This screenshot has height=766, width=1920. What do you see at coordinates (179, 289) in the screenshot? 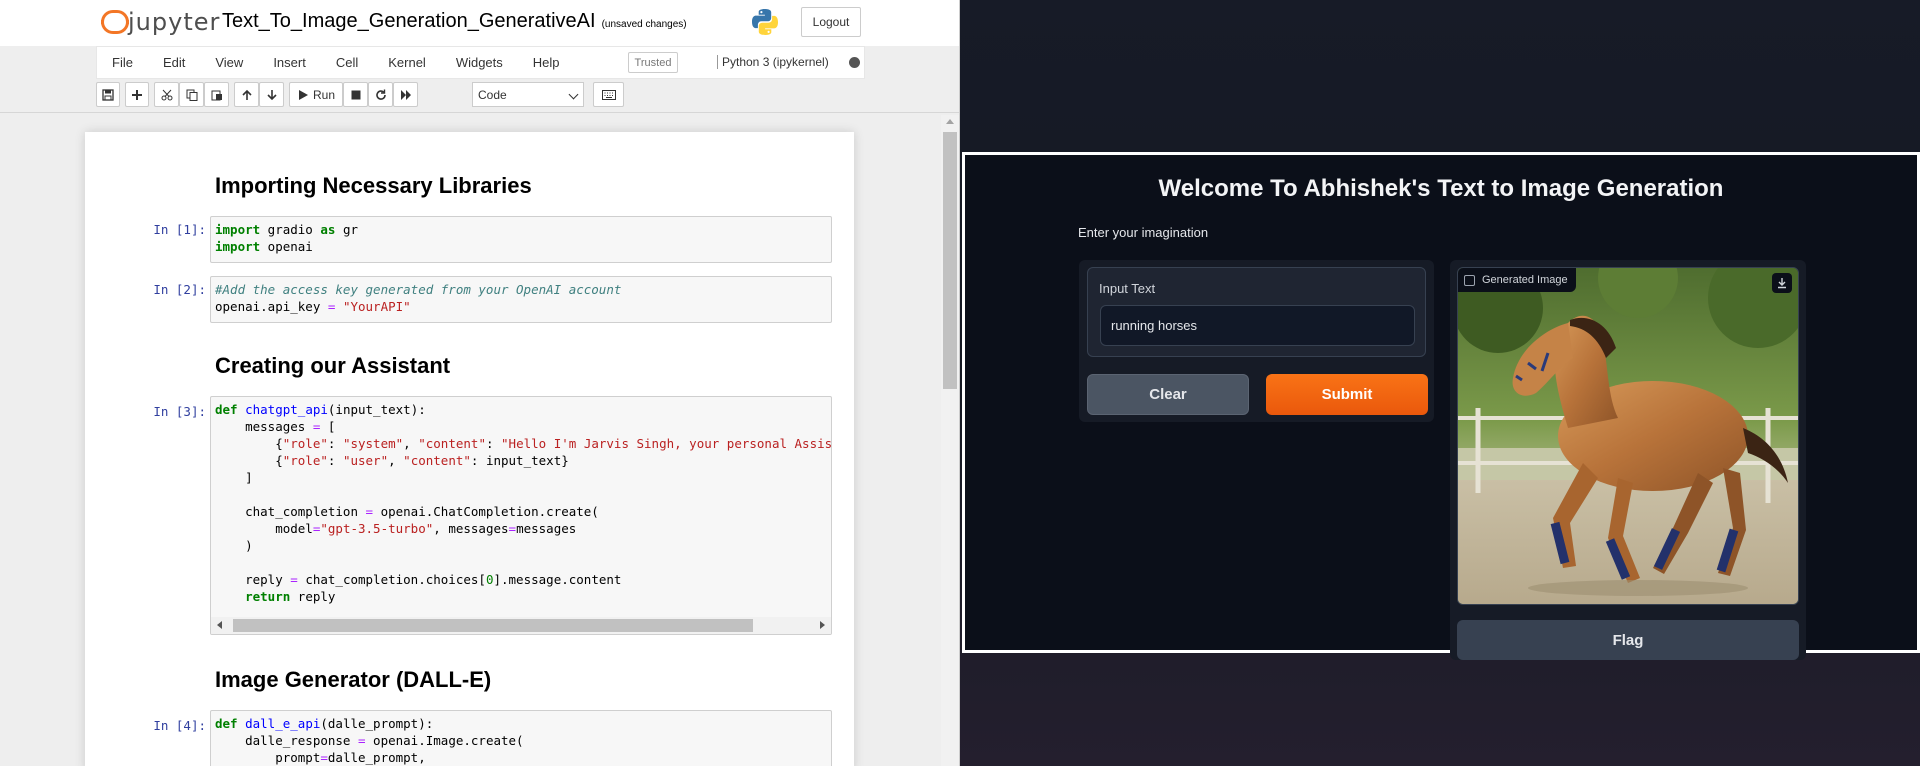
I see `cell-prompt-2: In [2]:` at bounding box center [179, 289].